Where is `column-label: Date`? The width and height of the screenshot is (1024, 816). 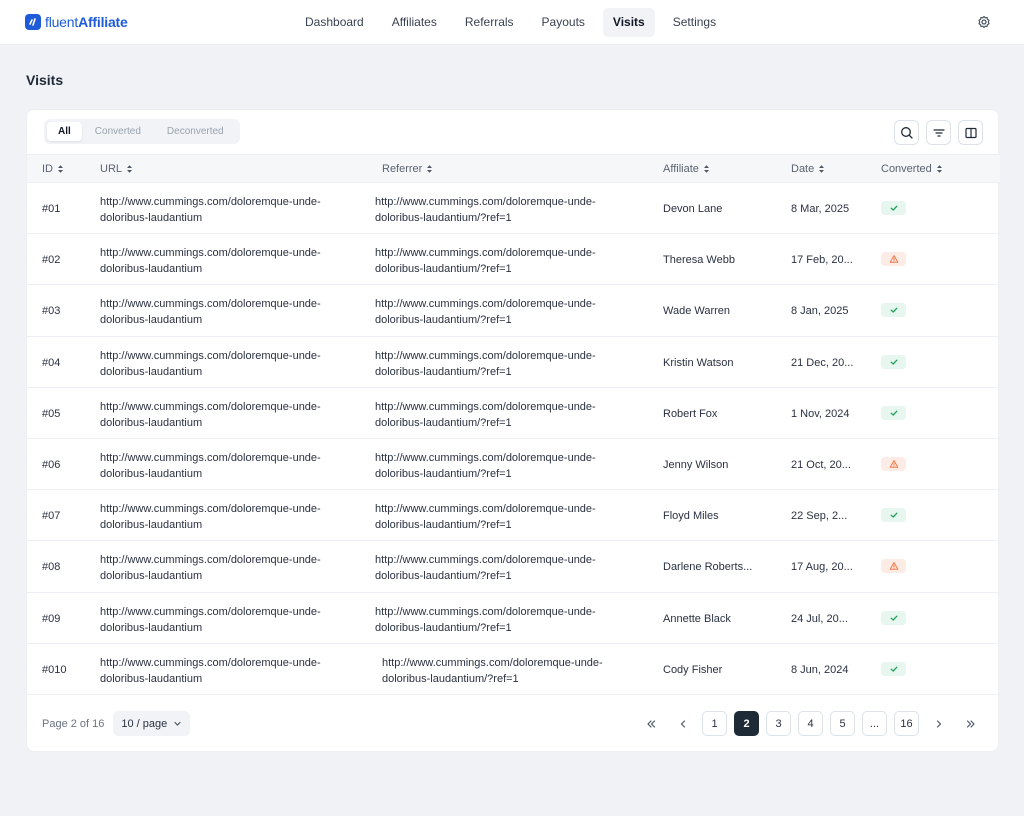
column-label: Date is located at coordinates (803, 169).